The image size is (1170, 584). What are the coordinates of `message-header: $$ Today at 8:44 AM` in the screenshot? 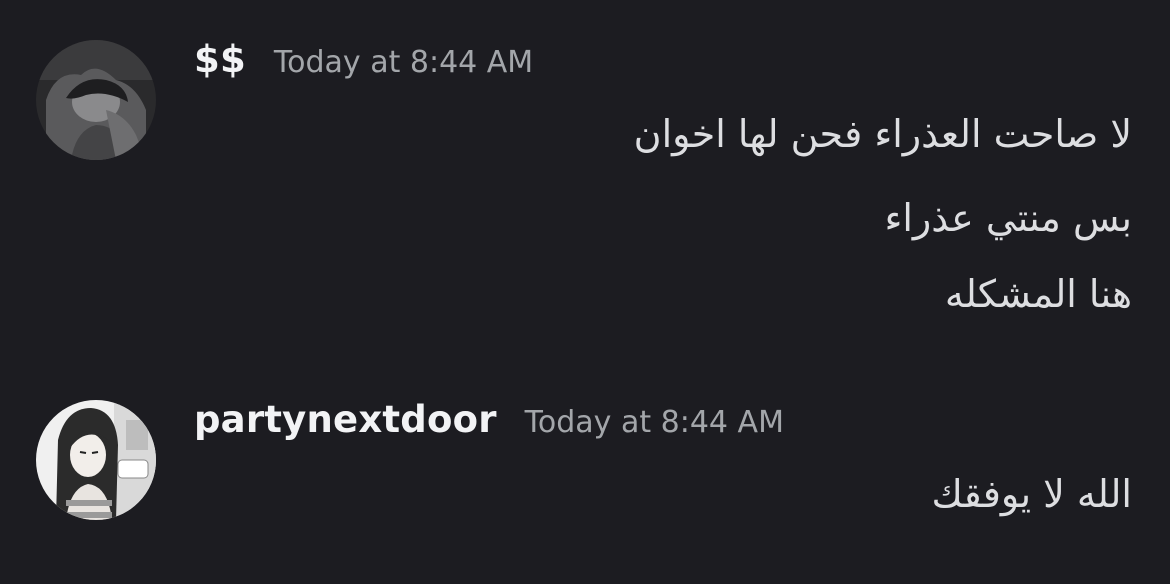 It's located at (363, 68).